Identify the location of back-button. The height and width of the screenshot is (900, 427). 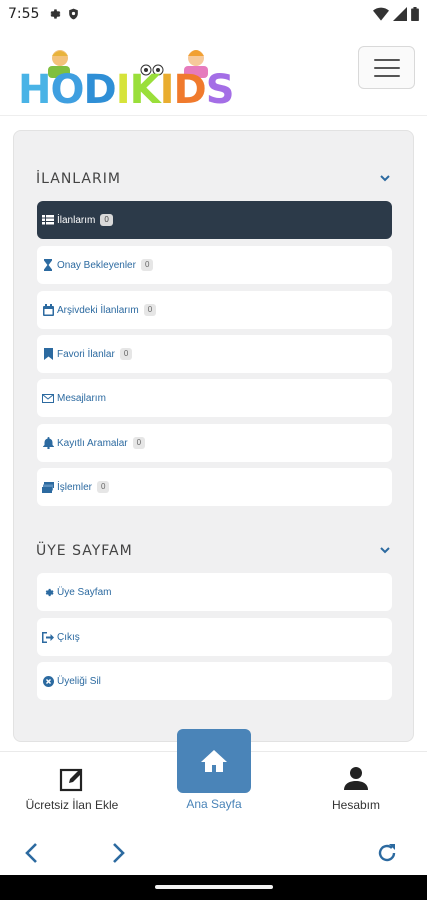
(32, 853).